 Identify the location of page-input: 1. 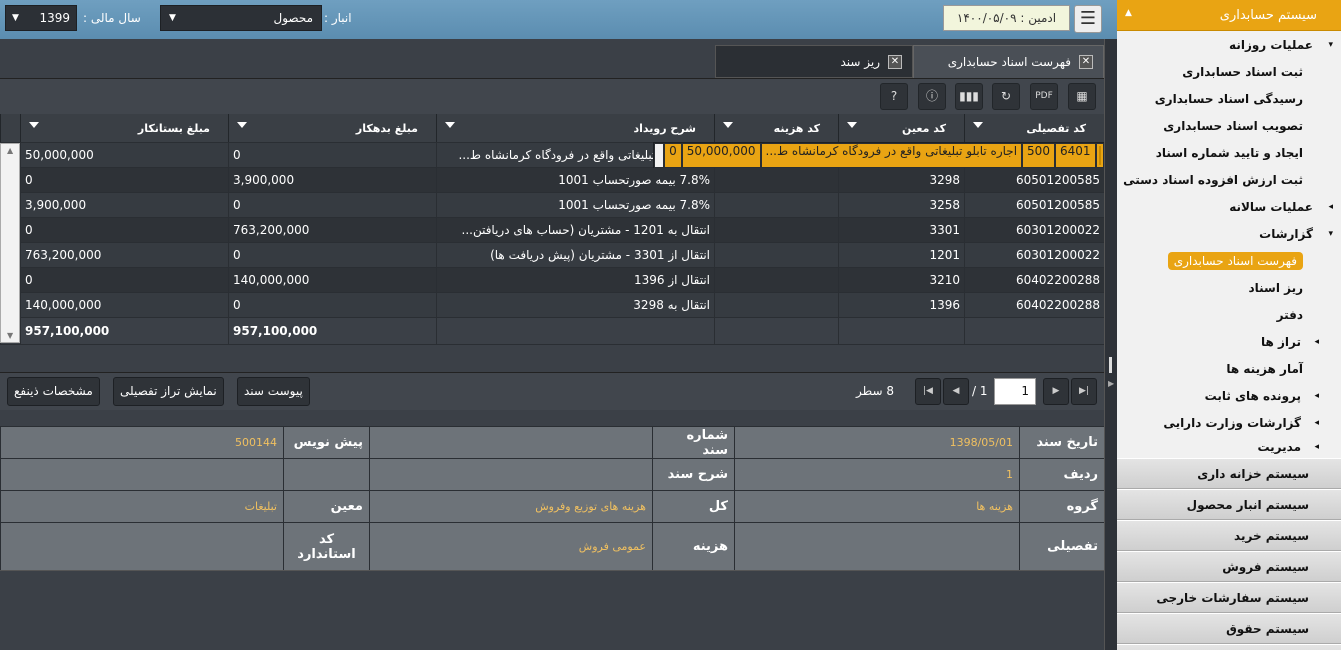
(1015, 391).